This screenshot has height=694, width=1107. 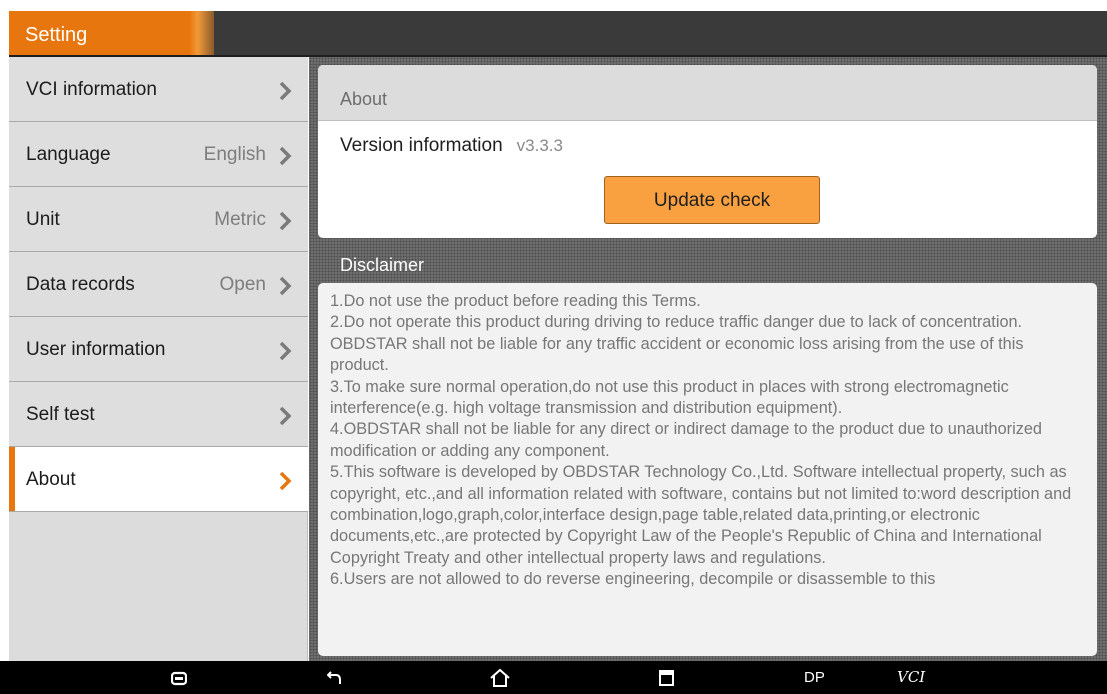 I want to click on sidebar-item-user-information: User information, so click(x=158, y=349).